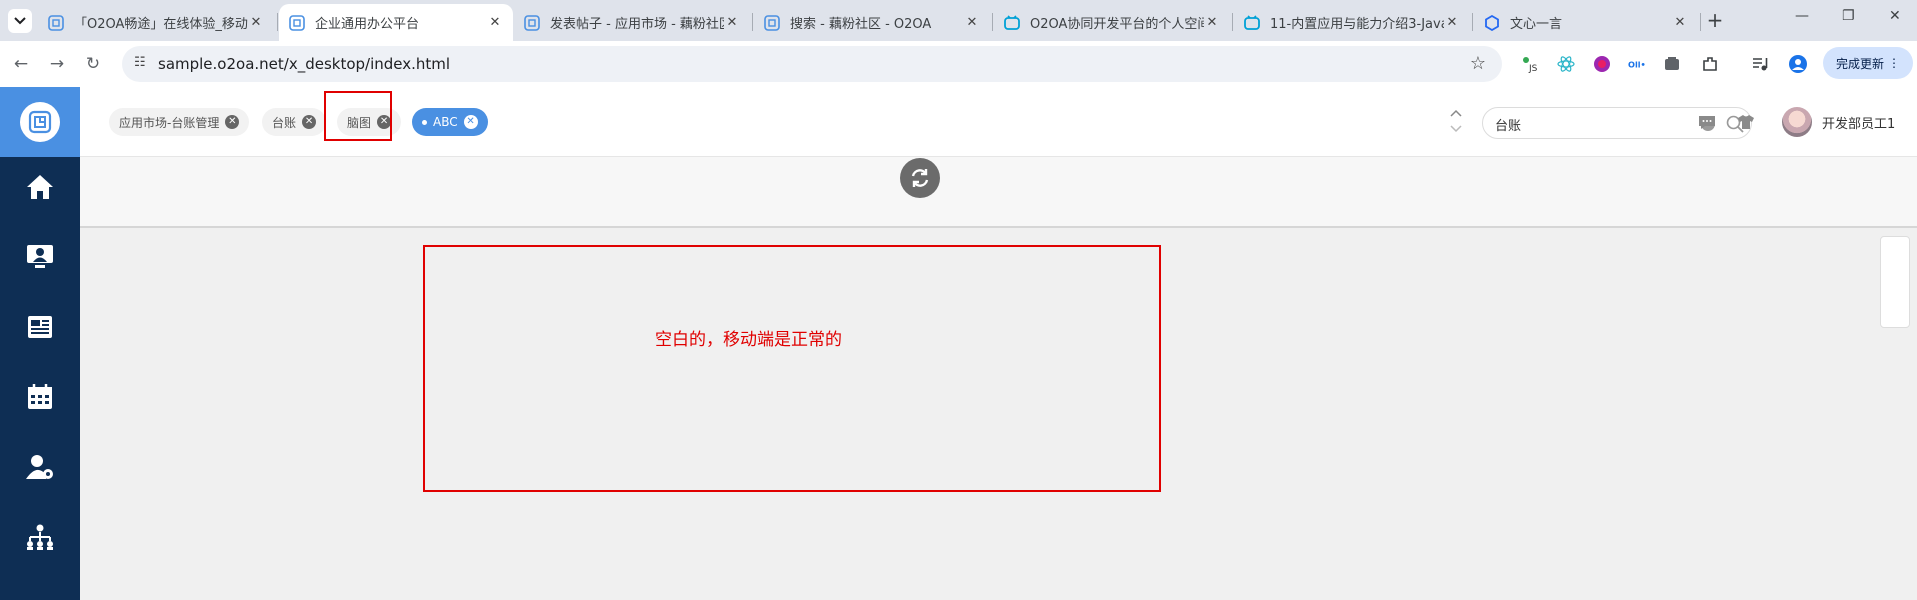 The image size is (1917, 600). I want to click on profile-icon, so click(1798, 64).